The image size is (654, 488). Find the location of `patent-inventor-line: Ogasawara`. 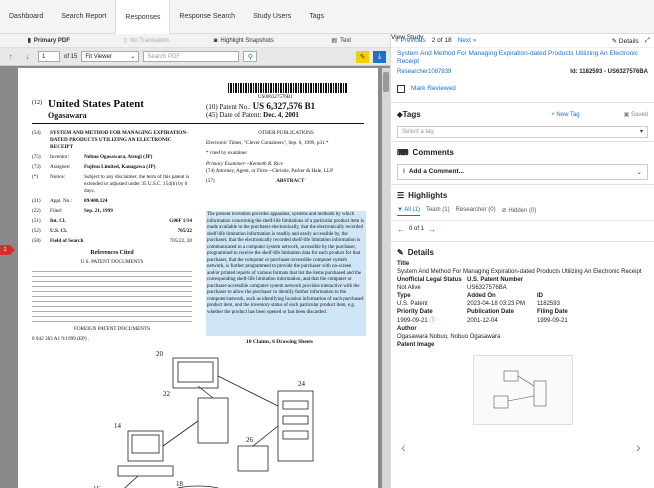

patent-inventor-line: Ogasawara is located at coordinates (67, 115).